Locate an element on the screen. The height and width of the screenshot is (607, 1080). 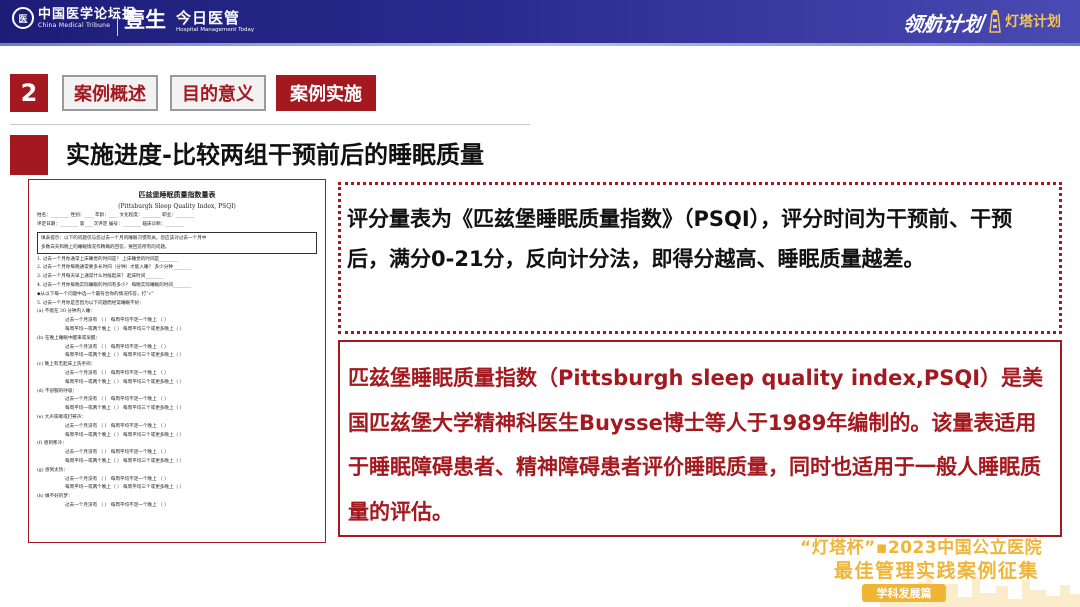
jryg-logo-cn: 今日医管 is located at coordinates (208, 18).